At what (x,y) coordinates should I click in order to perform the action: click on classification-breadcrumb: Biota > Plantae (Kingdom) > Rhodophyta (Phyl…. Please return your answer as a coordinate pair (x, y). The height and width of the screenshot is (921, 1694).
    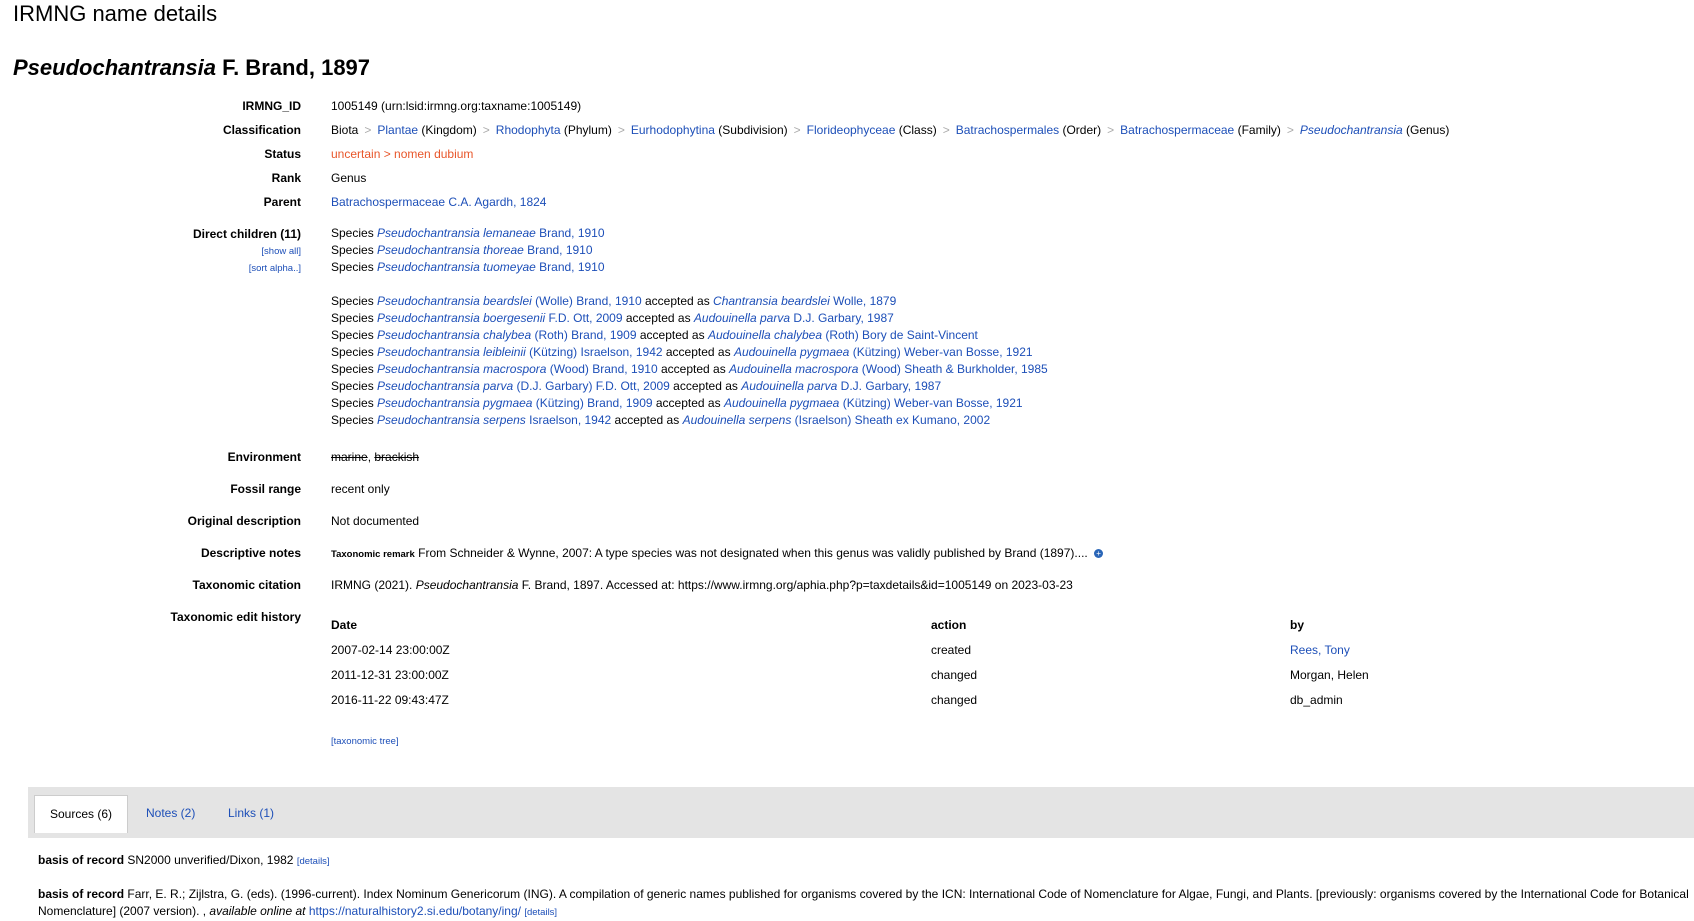
    Looking at the image, I should click on (1007, 130).